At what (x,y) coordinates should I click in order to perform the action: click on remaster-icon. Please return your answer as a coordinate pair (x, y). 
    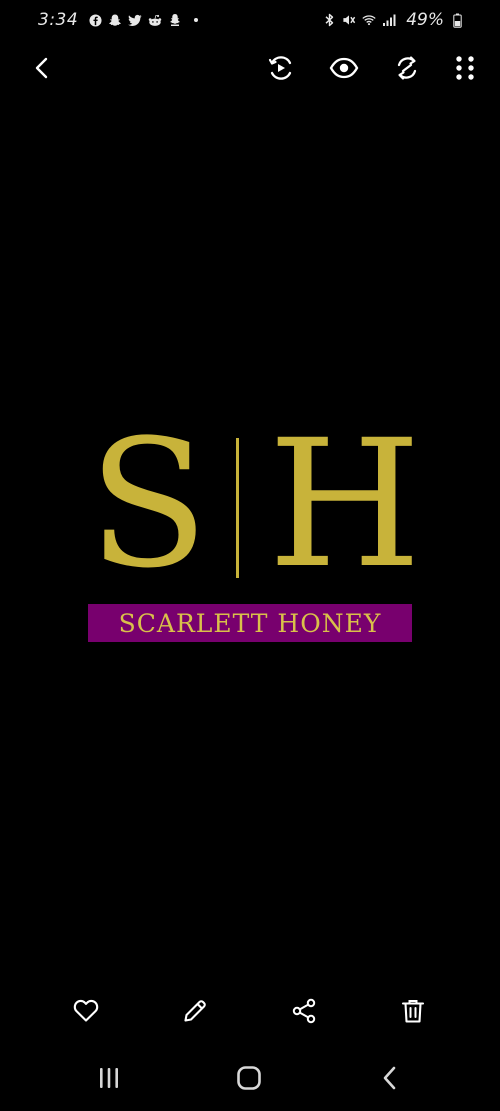
    Looking at the image, I should click on (281, 70).